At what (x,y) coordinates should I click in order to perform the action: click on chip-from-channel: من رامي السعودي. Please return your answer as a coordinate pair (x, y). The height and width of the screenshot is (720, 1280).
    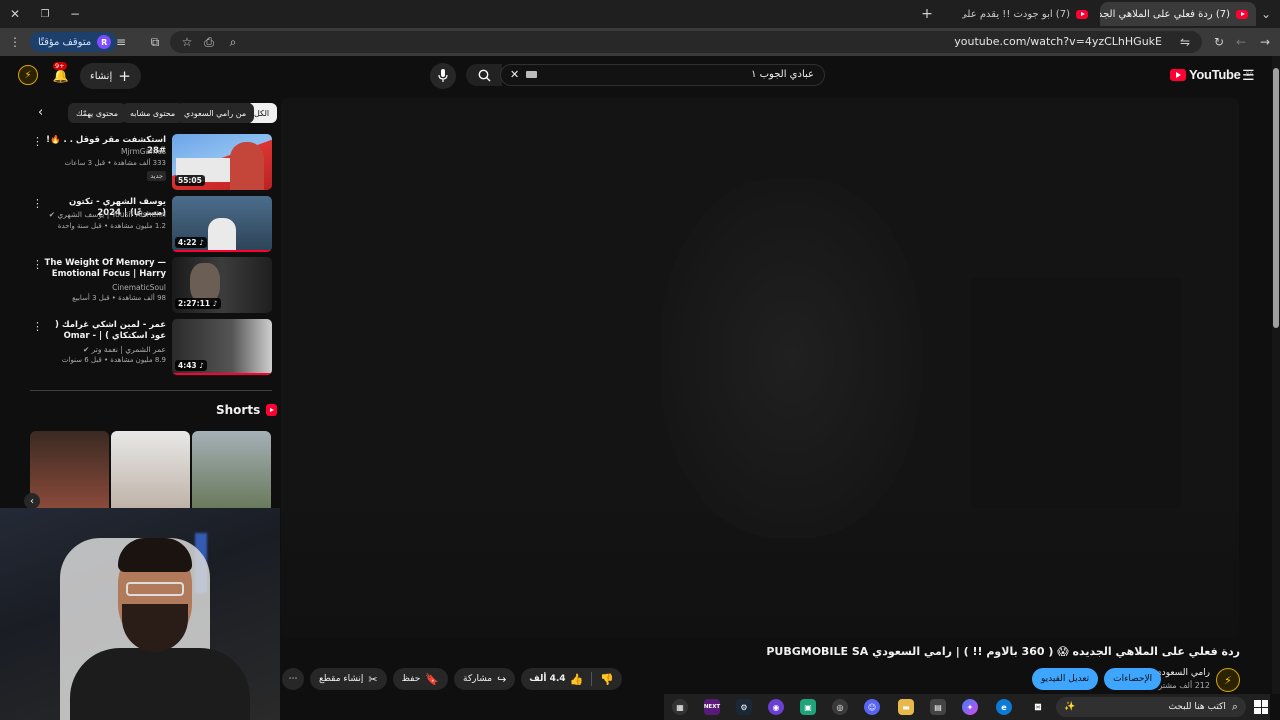
    Looking at the image, I should click on (215, 113).